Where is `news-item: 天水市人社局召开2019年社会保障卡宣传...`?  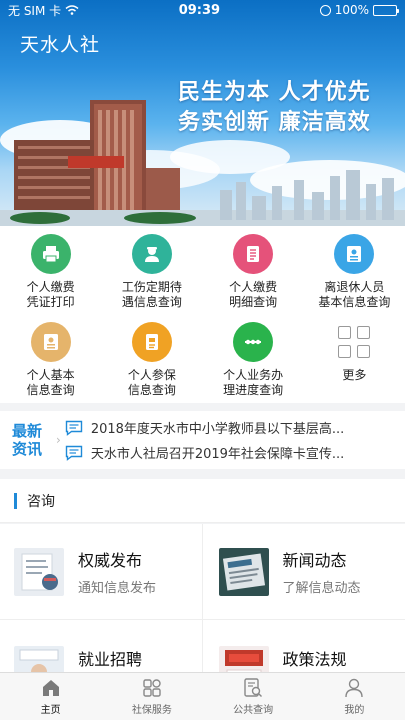 news-item: 天水市人社局召开2019年社会保障卡宣传... is located at coordinates (235, 452).